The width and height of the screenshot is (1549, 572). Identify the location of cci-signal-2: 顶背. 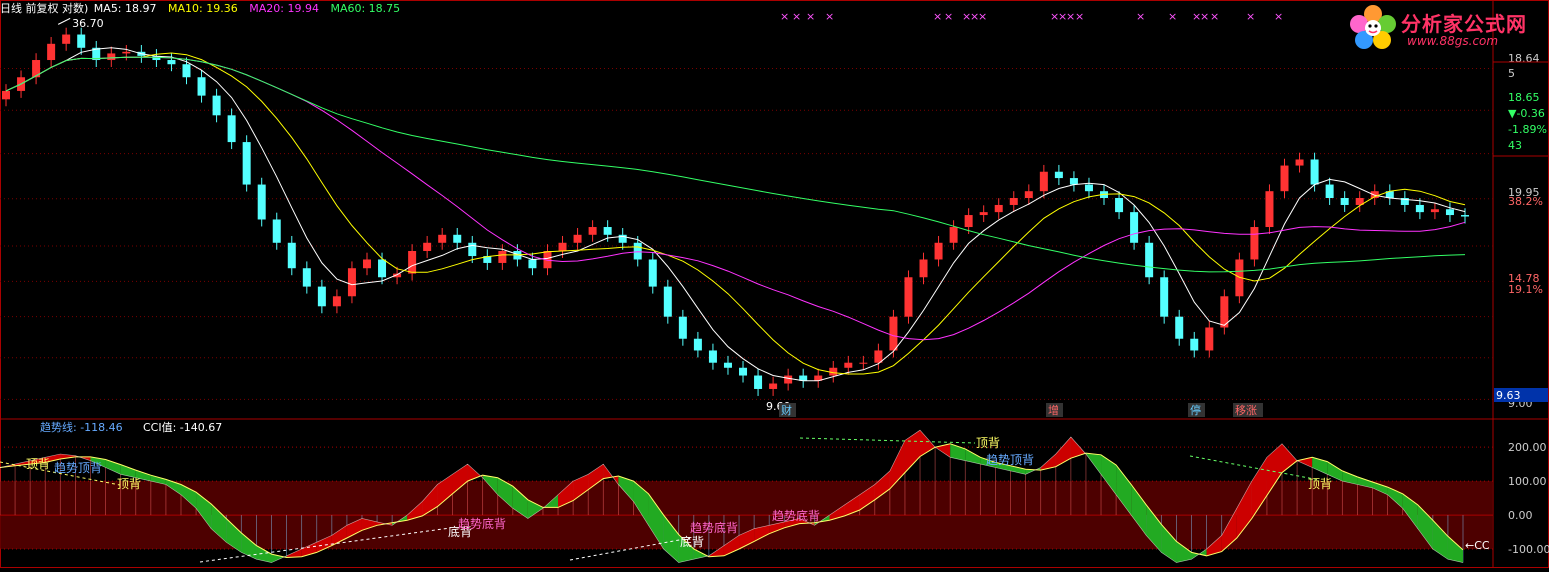
(129, 484).